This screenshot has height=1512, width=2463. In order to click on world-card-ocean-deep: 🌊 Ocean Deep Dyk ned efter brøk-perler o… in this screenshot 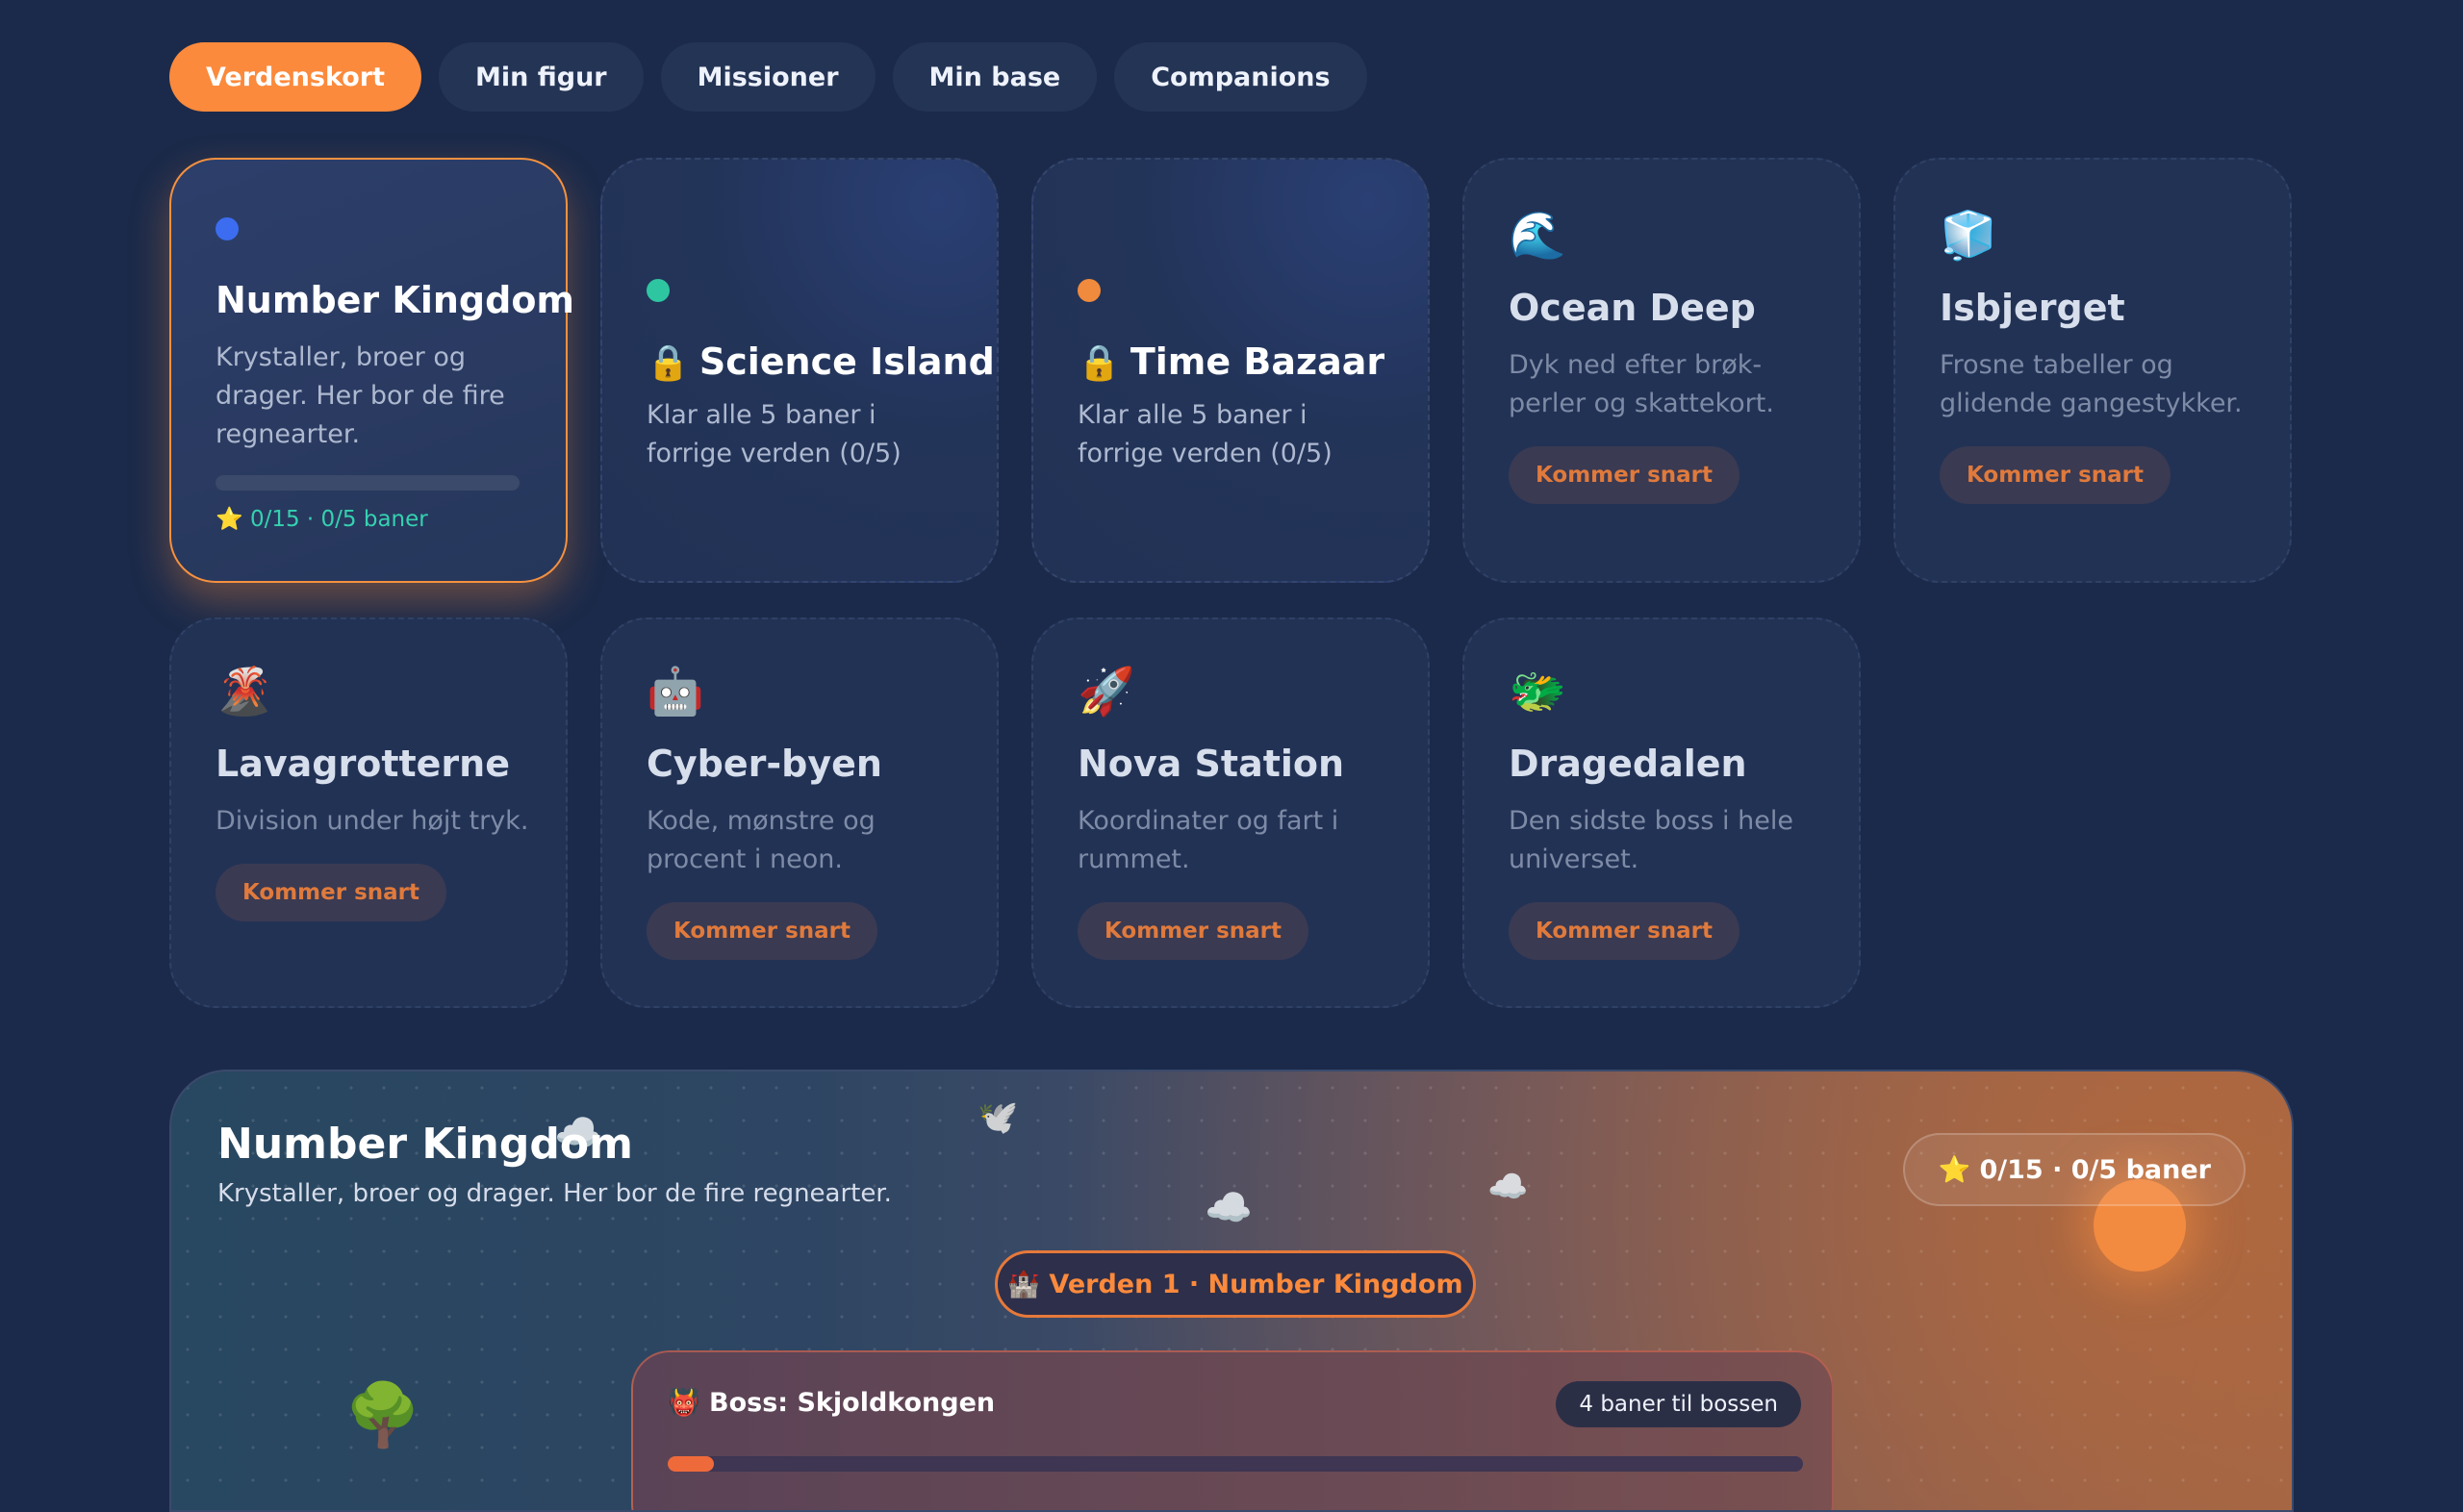, I will do `click(1662, 371)`.